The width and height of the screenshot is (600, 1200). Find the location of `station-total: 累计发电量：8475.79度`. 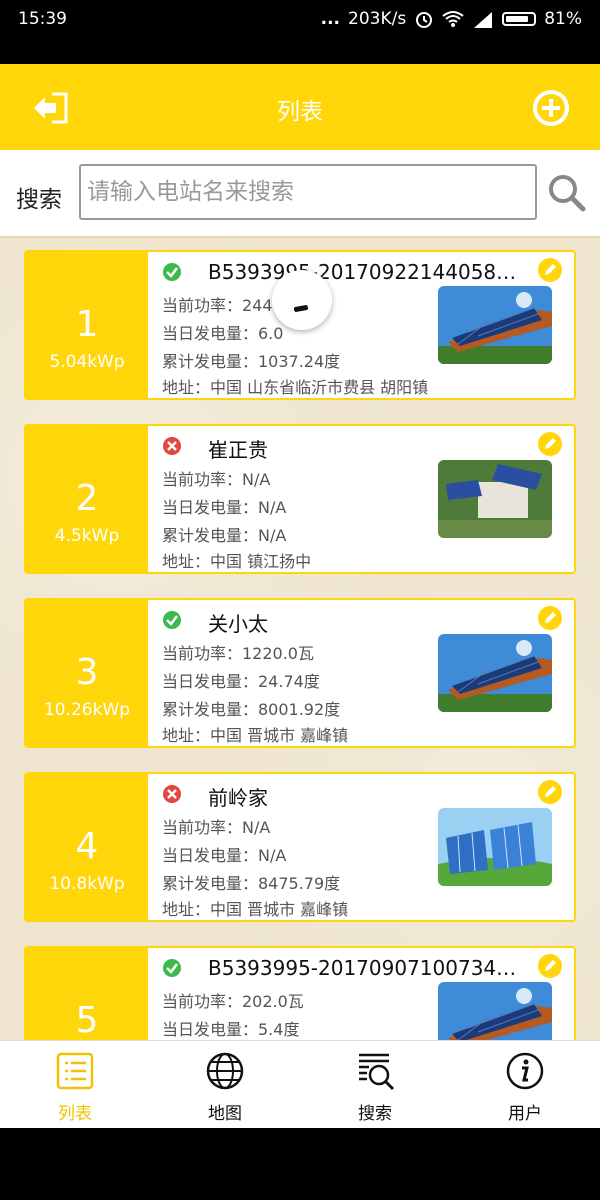

station-total: 累计发电量：8475.79度 is located at coordinates (251, 883).